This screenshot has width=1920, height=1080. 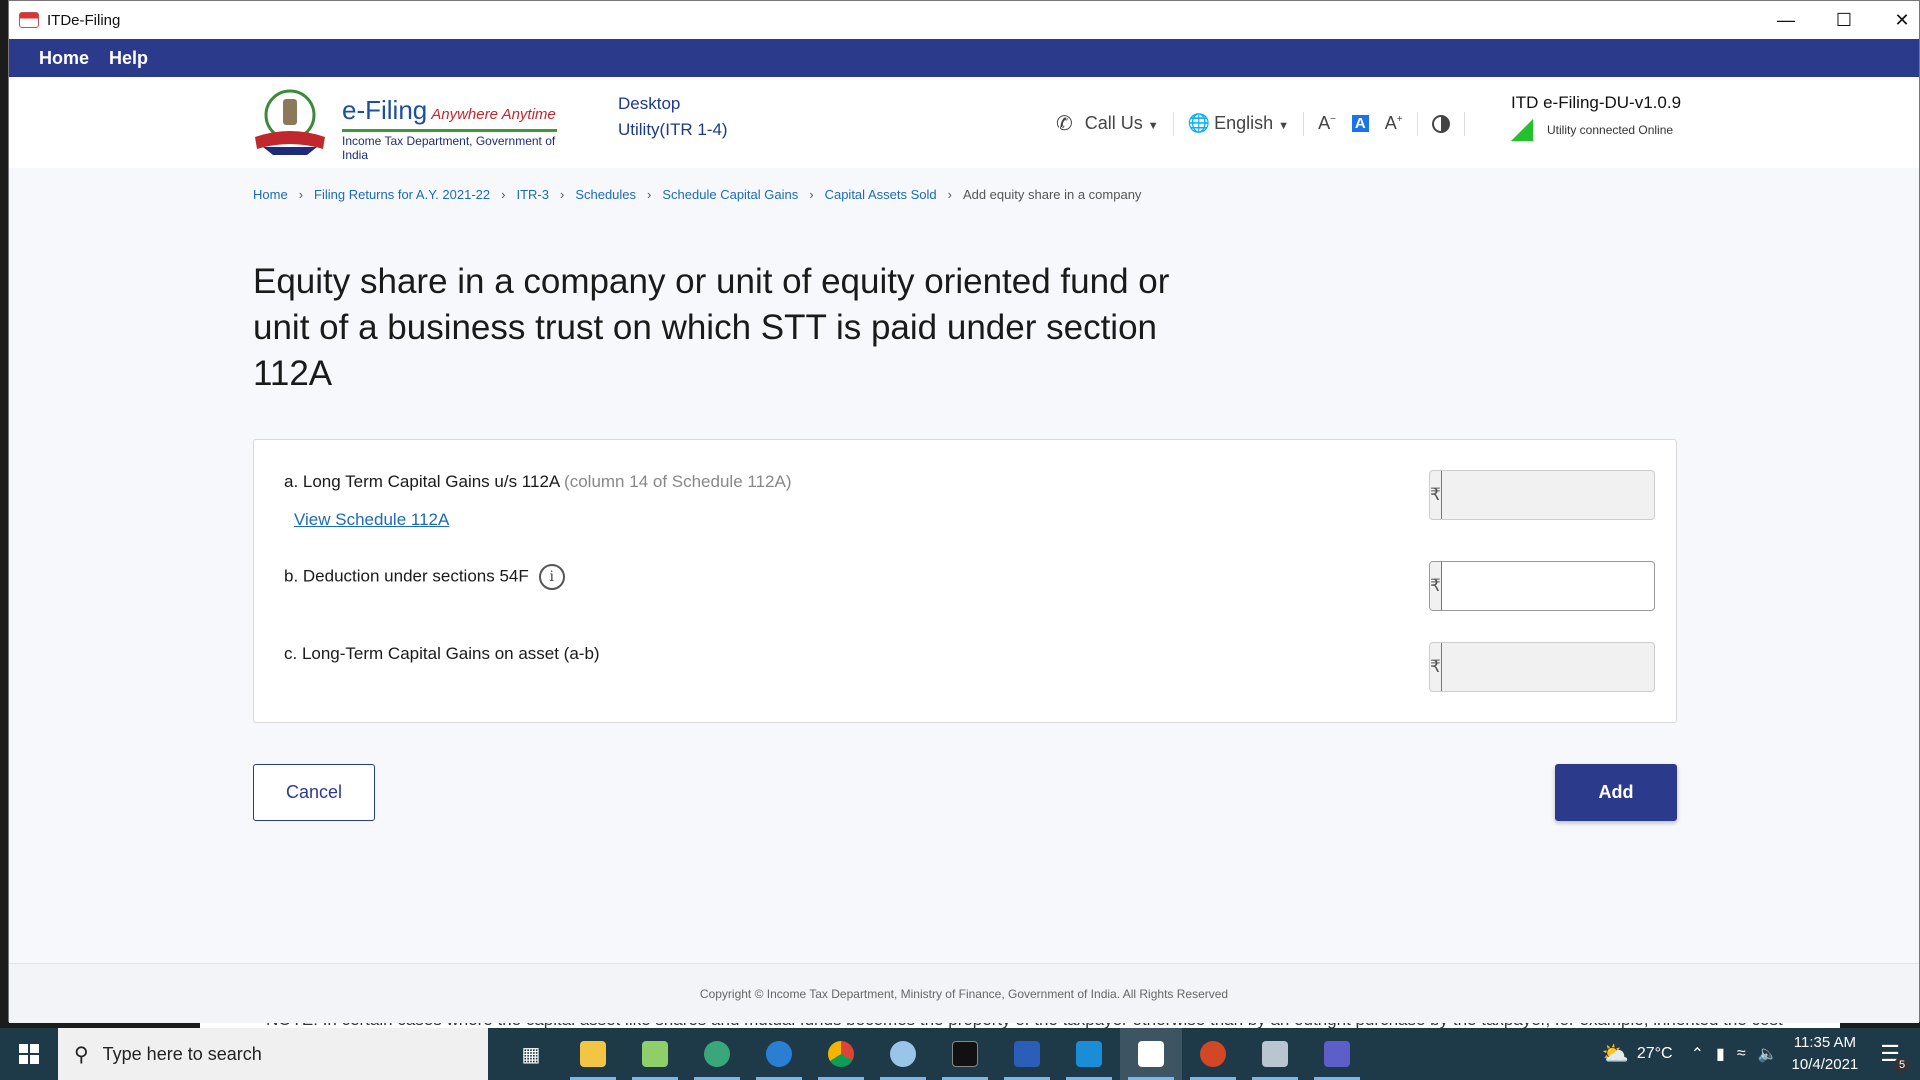 I want to click on connection-status-text: Utility connected Online, so click(x=1610, y=130).